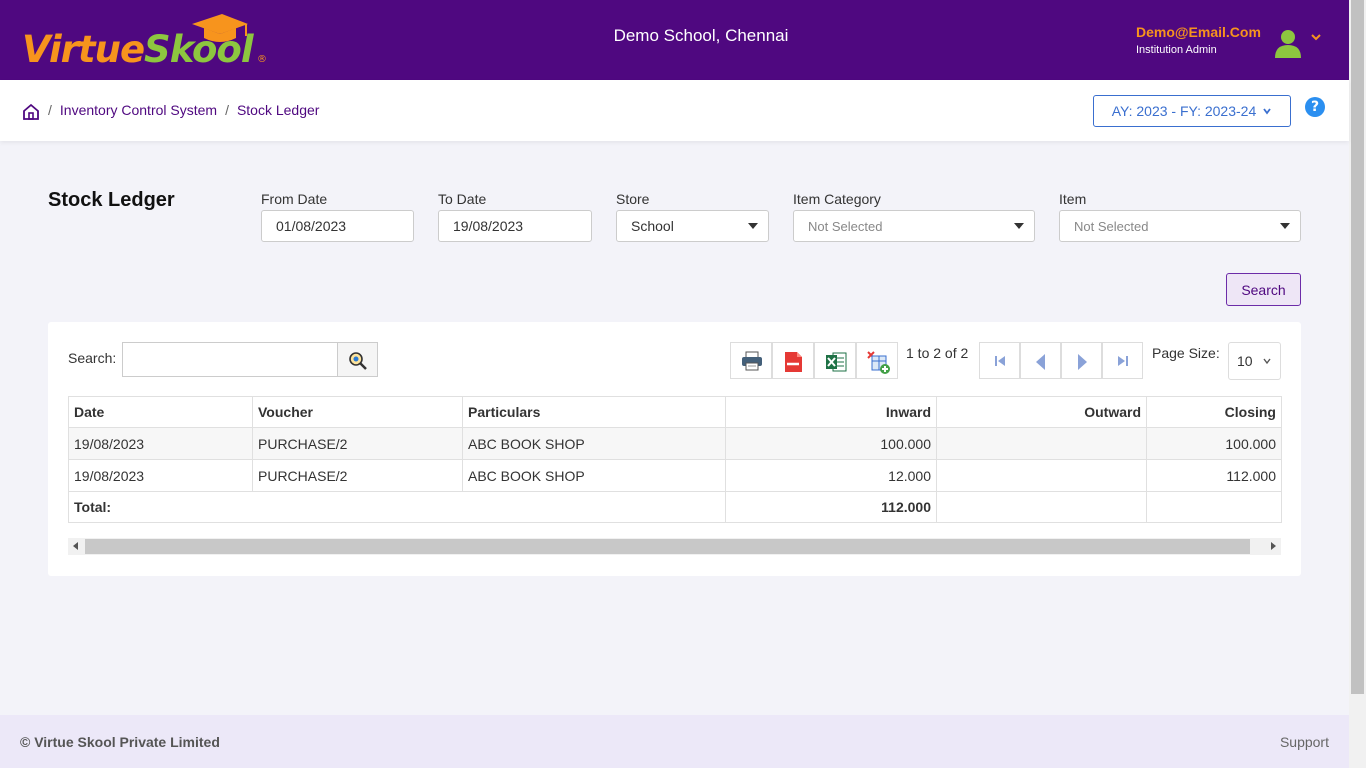 The width and height of the screenshot is (1366, 768). I want to click on search-button: Search, so click(1263, 289).